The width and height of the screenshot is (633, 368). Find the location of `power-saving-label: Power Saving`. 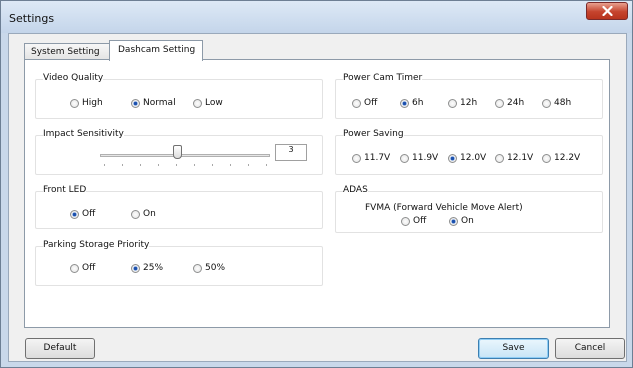

power-saving-label: Power Saving is located at coordinates (373, 134).